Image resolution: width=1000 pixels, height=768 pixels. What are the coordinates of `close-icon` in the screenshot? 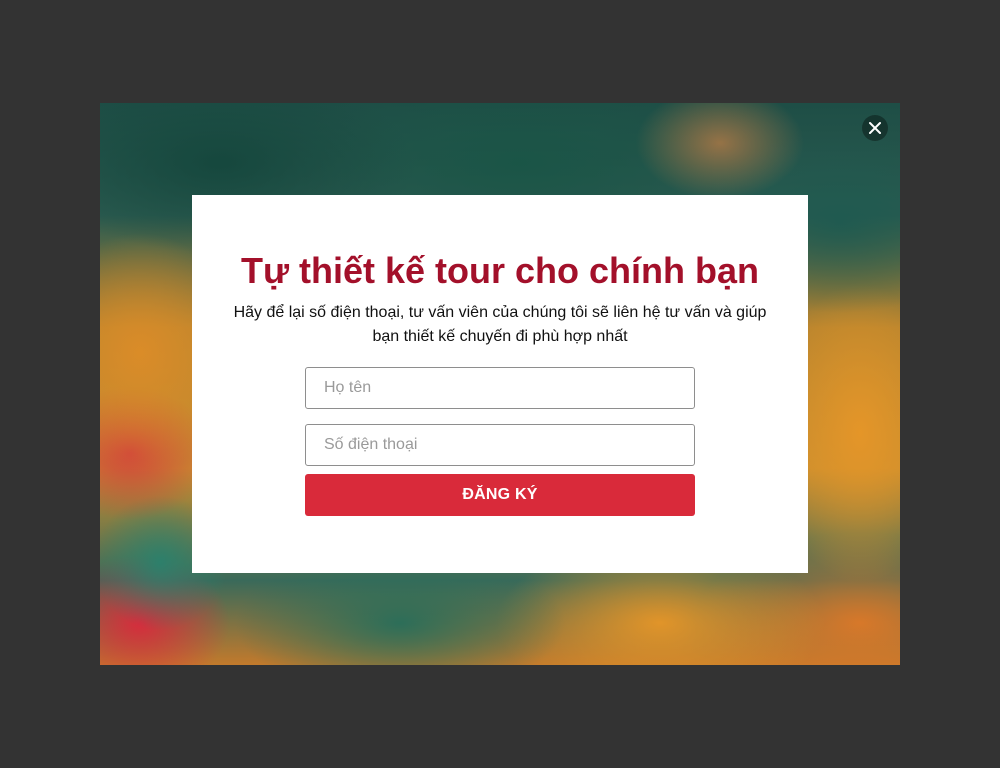 It's located at (875, 128).